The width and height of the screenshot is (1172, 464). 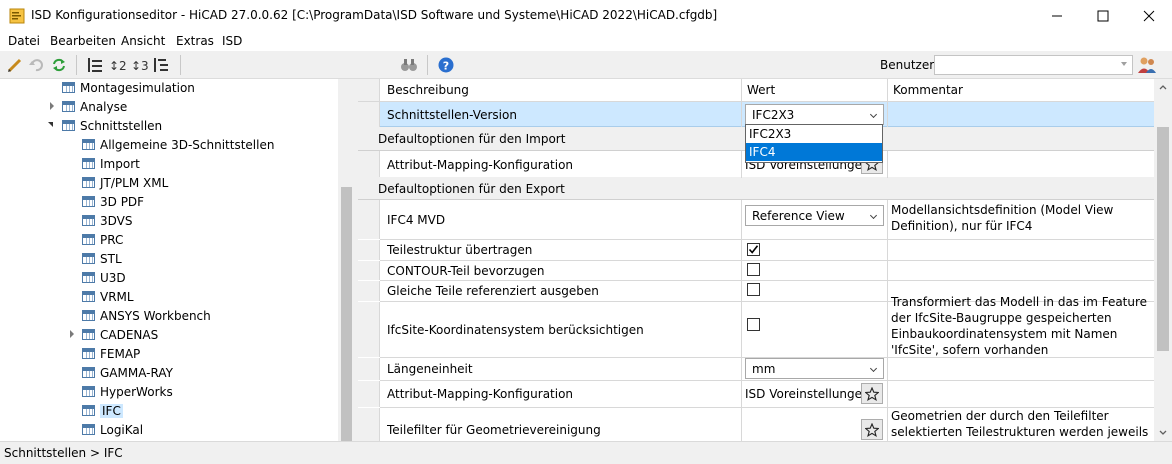 What do you see at coordinates (83, 41) in the screenshot?
I see `menu-bearbeiten: Bearbeiten` at bounding box center [83, 41].